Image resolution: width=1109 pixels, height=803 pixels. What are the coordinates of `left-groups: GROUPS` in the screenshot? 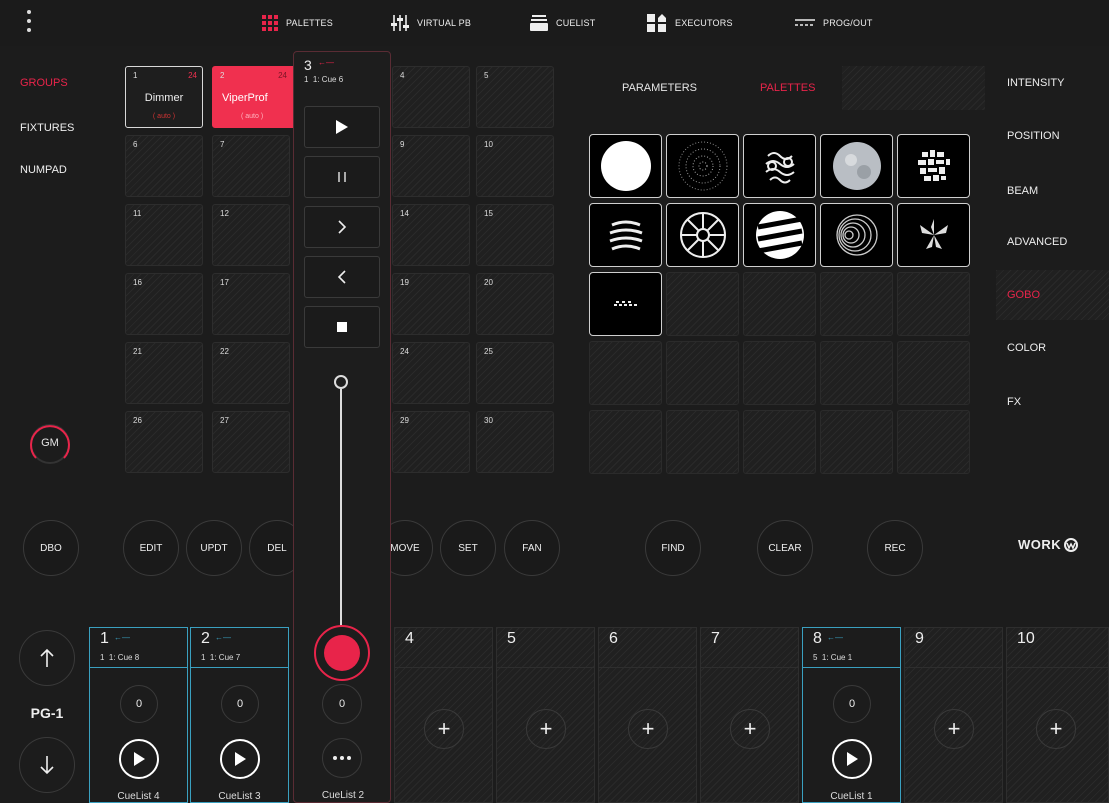 It's located at (44, 83).